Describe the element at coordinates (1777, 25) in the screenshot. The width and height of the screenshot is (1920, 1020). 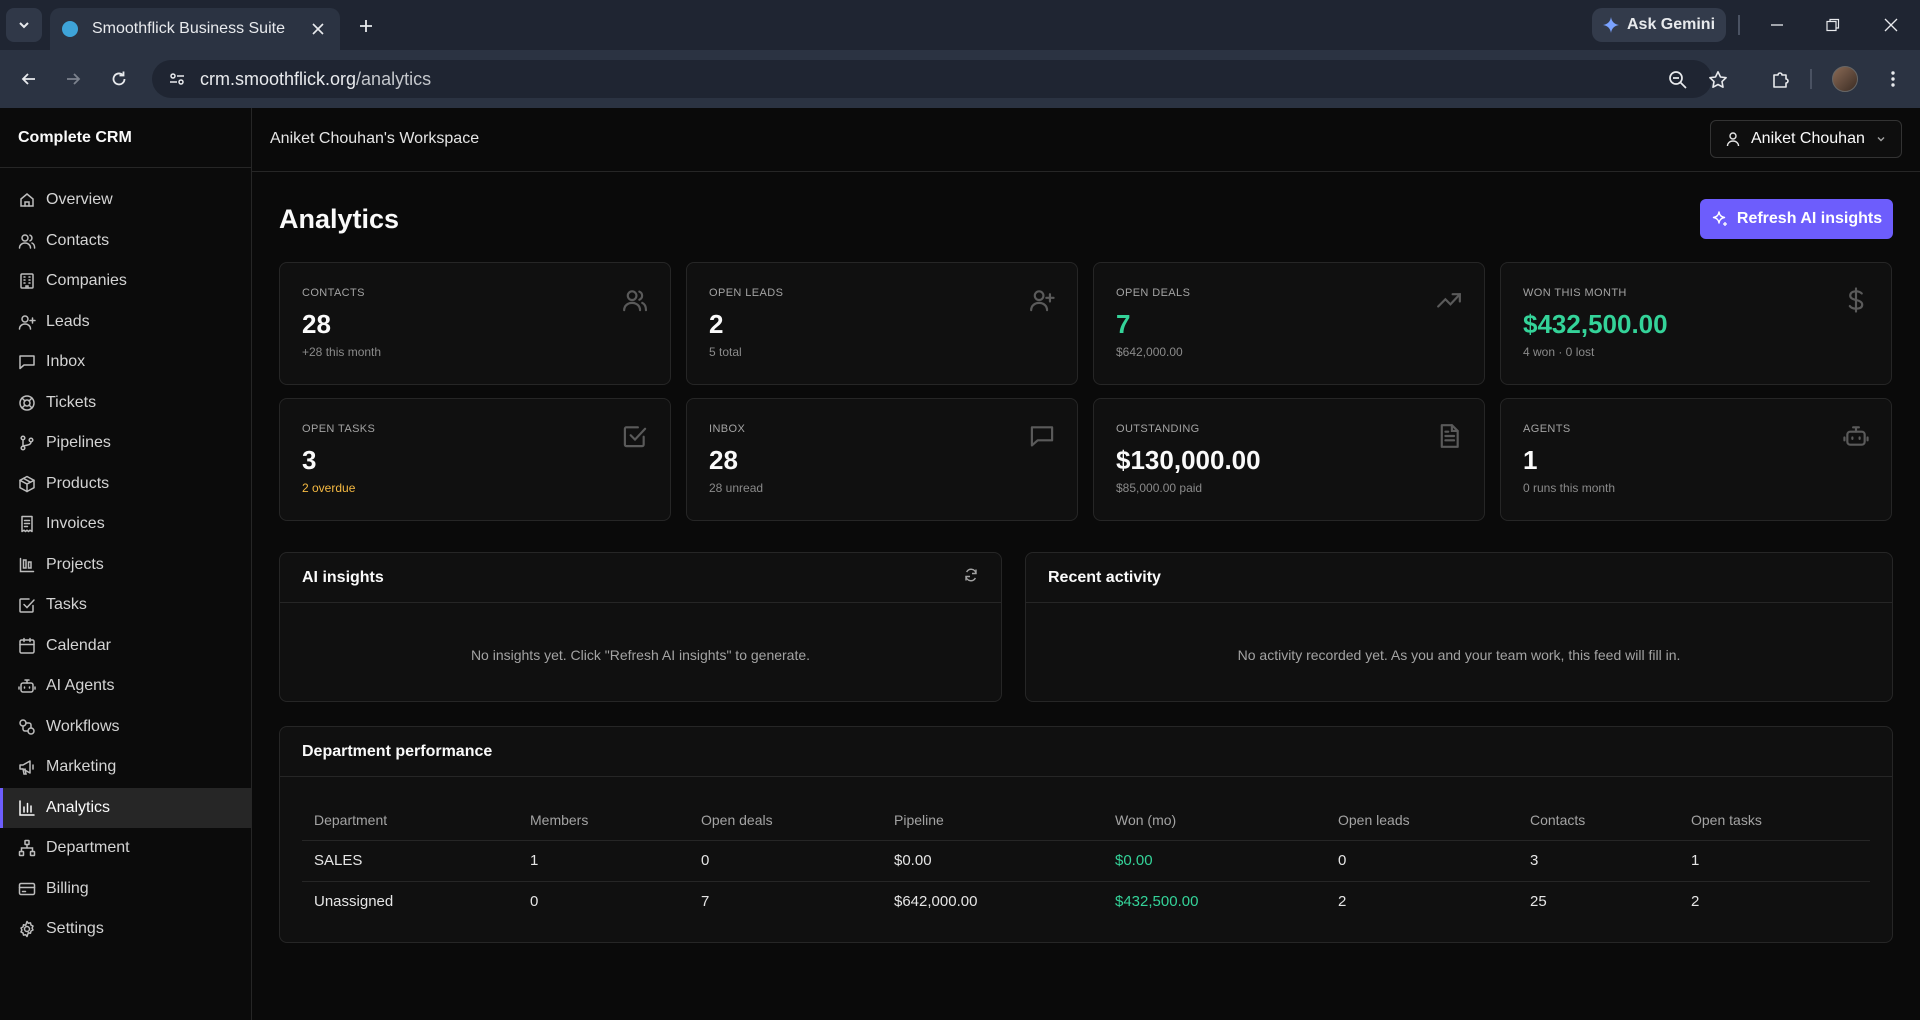
I see `minimize-button` at that location.